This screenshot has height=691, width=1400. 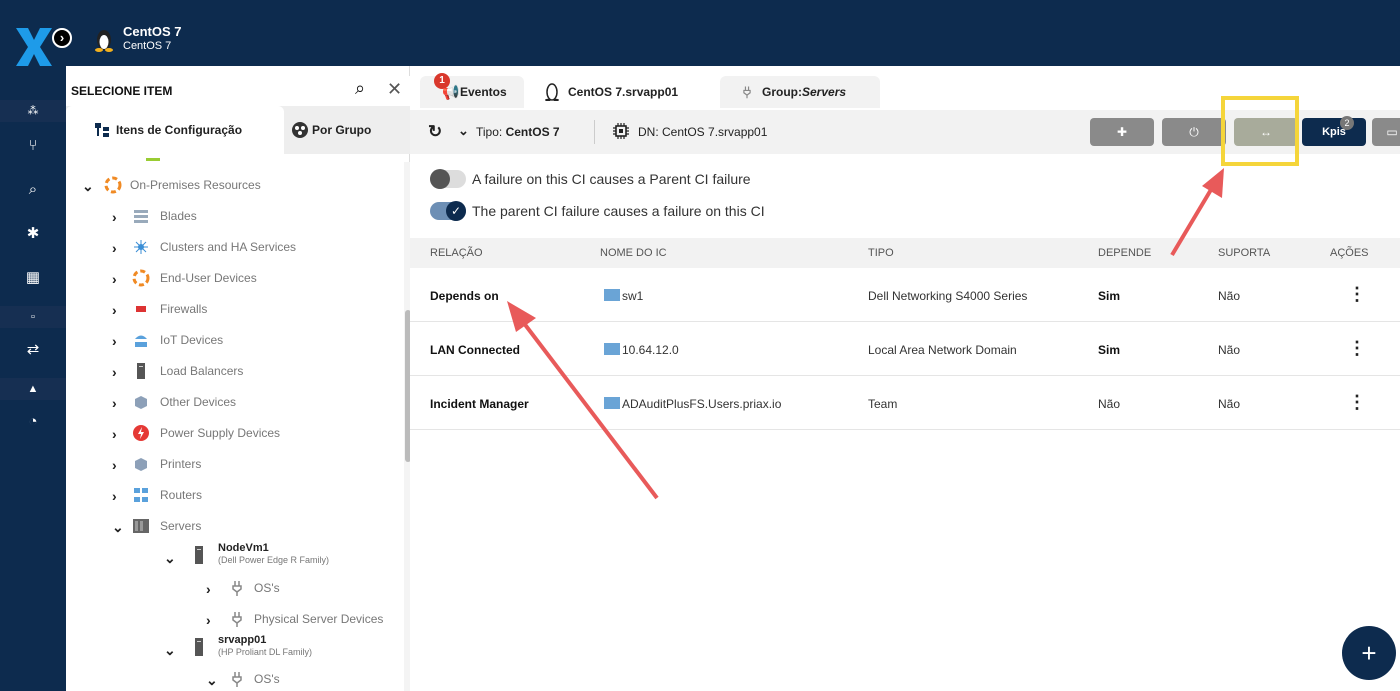 I want to click on firewall-icon, so click(x=141, y=309).